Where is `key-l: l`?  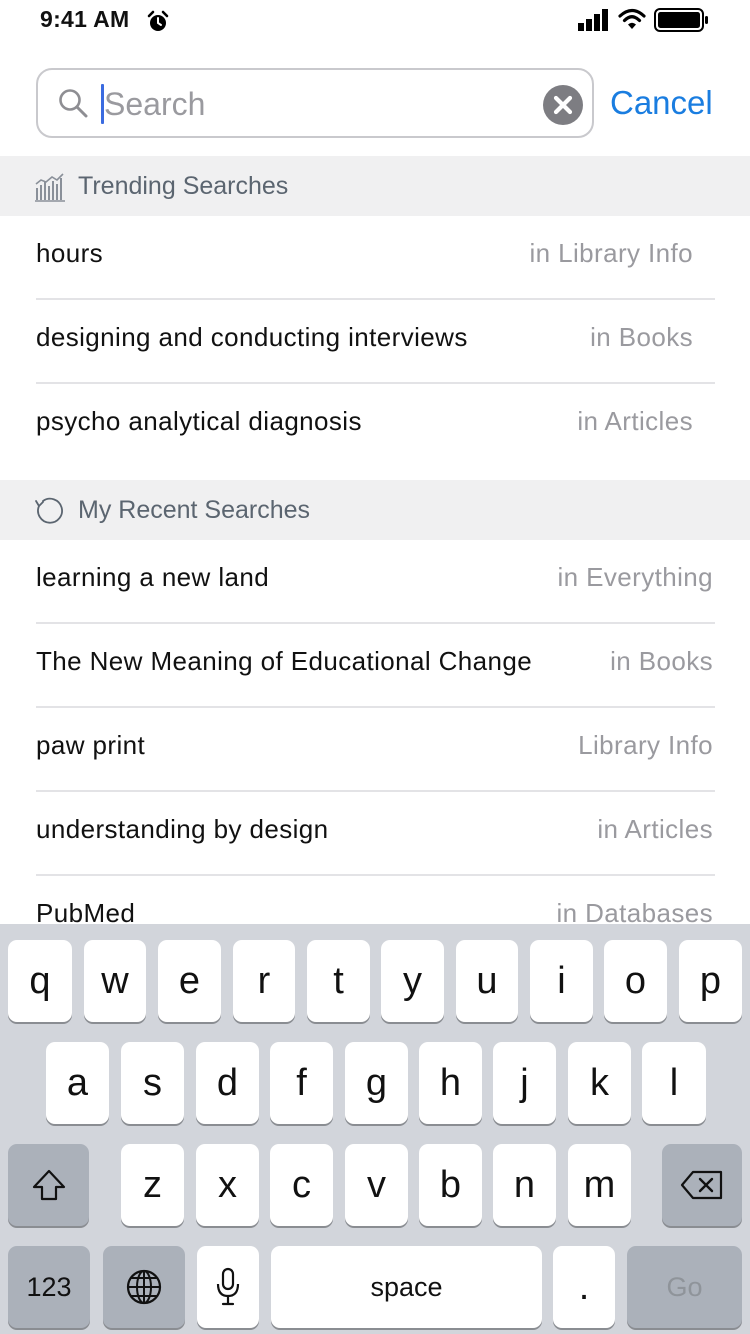 key-l: l is located at coordinates (674, 1083).